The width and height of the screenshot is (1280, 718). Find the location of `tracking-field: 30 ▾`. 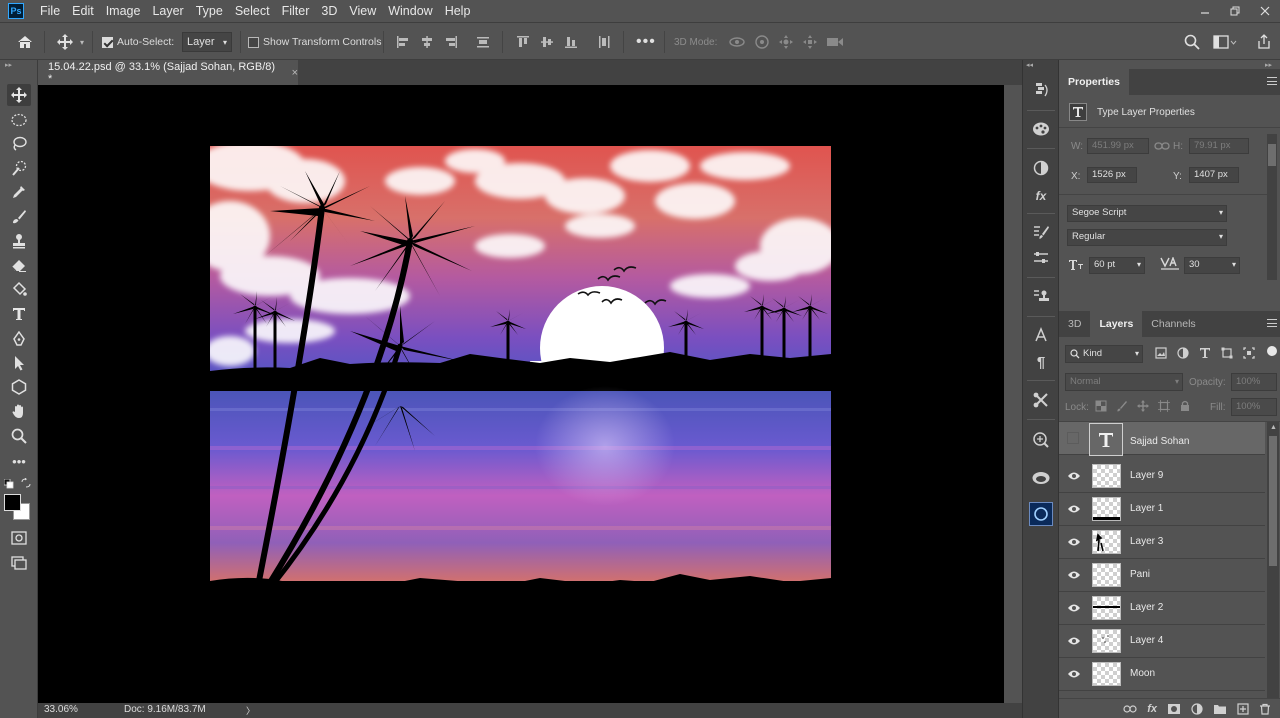

tracking-field: 30 ▾ is located at coordinates (1212, 265).